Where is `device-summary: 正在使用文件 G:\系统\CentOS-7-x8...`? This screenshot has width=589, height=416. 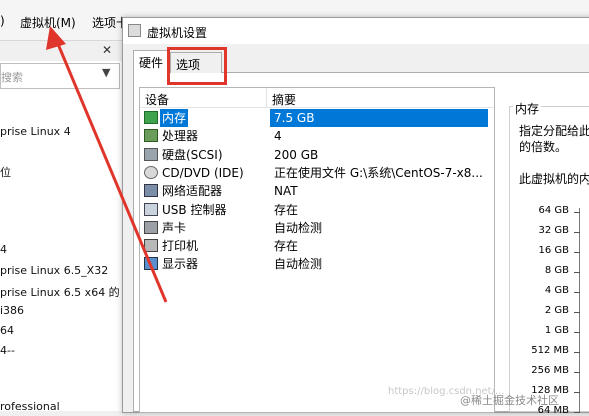 device-summary: 正在使用文件 G:\系统\CentOS-7-x8... is located at coordinates (378, 172).